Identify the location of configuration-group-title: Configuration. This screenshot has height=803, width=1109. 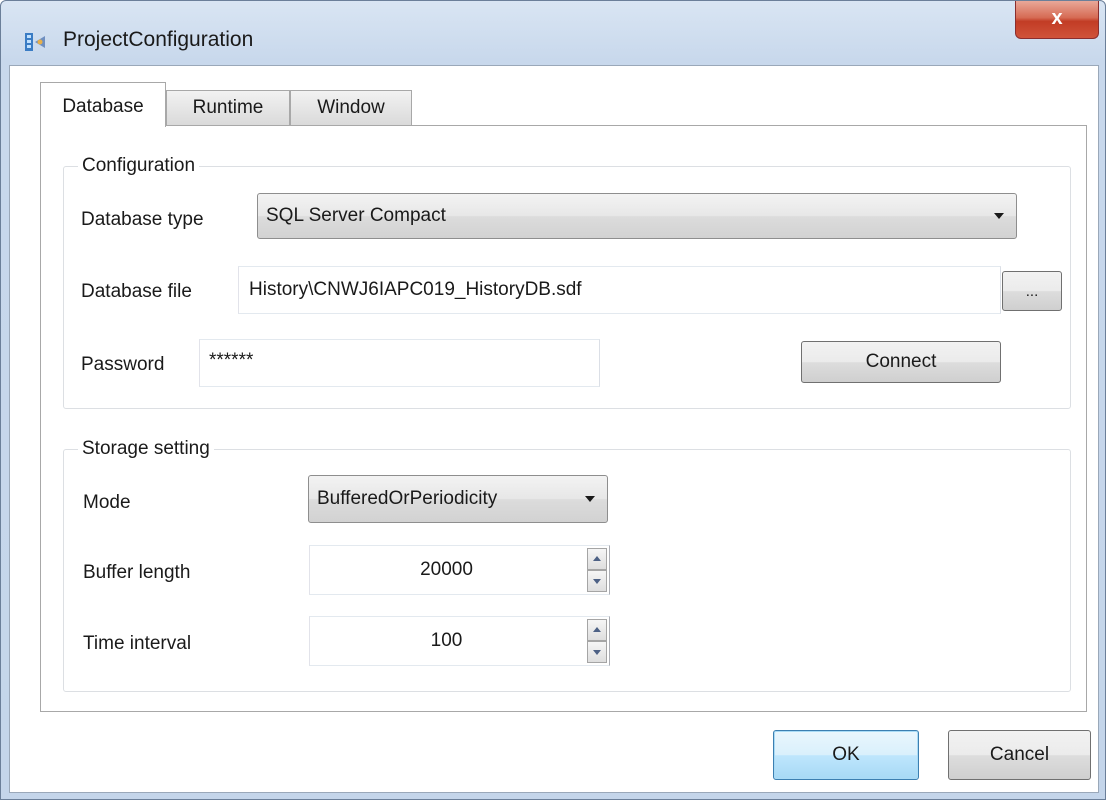
(139, 166).